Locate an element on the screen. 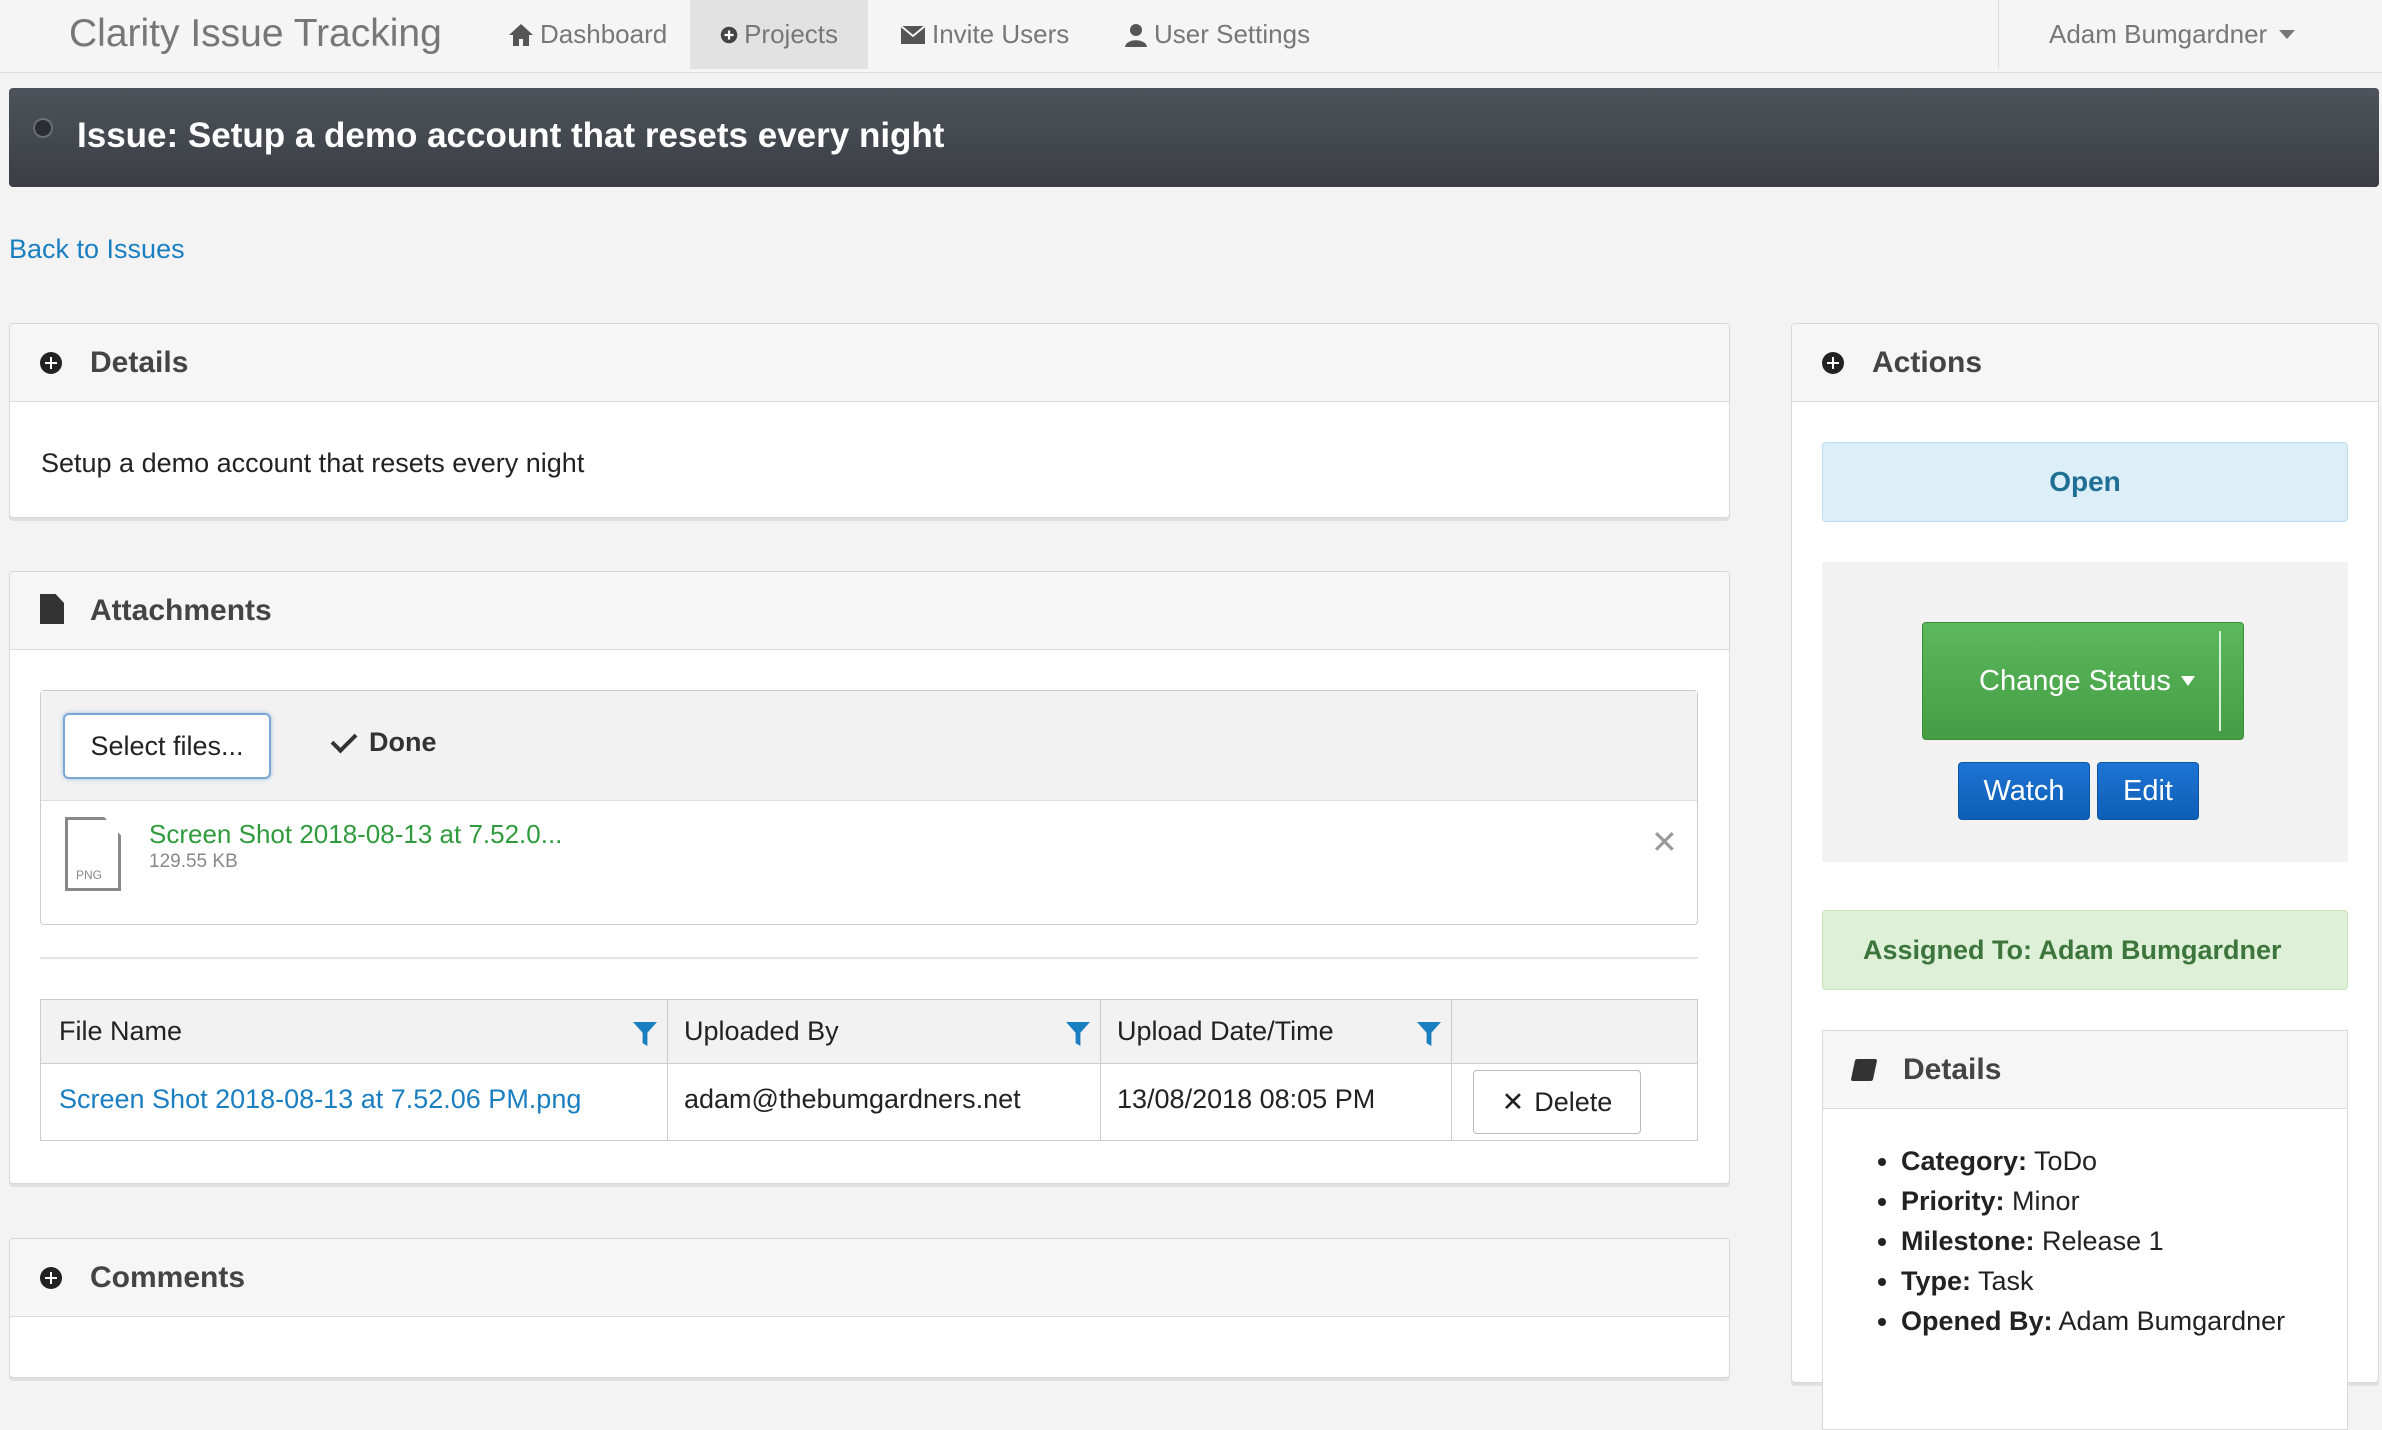 This screenshot has width=2382, height=1430. nav-projects-label: Projects is located at coordinates (791, 34).